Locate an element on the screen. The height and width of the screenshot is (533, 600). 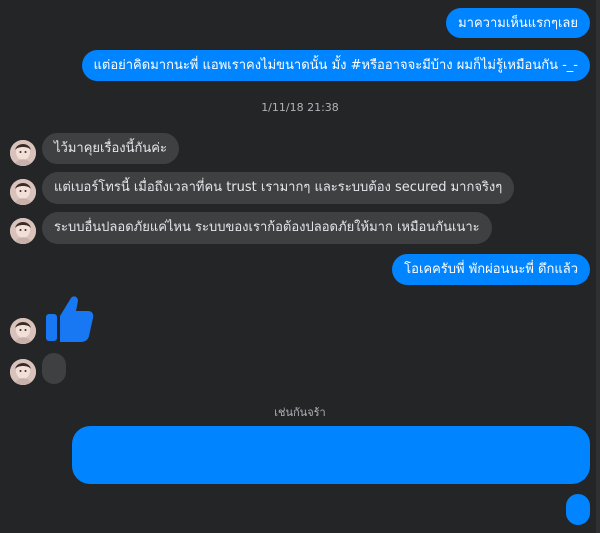
message-text: โอเคครับพี่ พักผ่อนนะพี่ ดึกแล้ว is located at coordinates (491, 269).